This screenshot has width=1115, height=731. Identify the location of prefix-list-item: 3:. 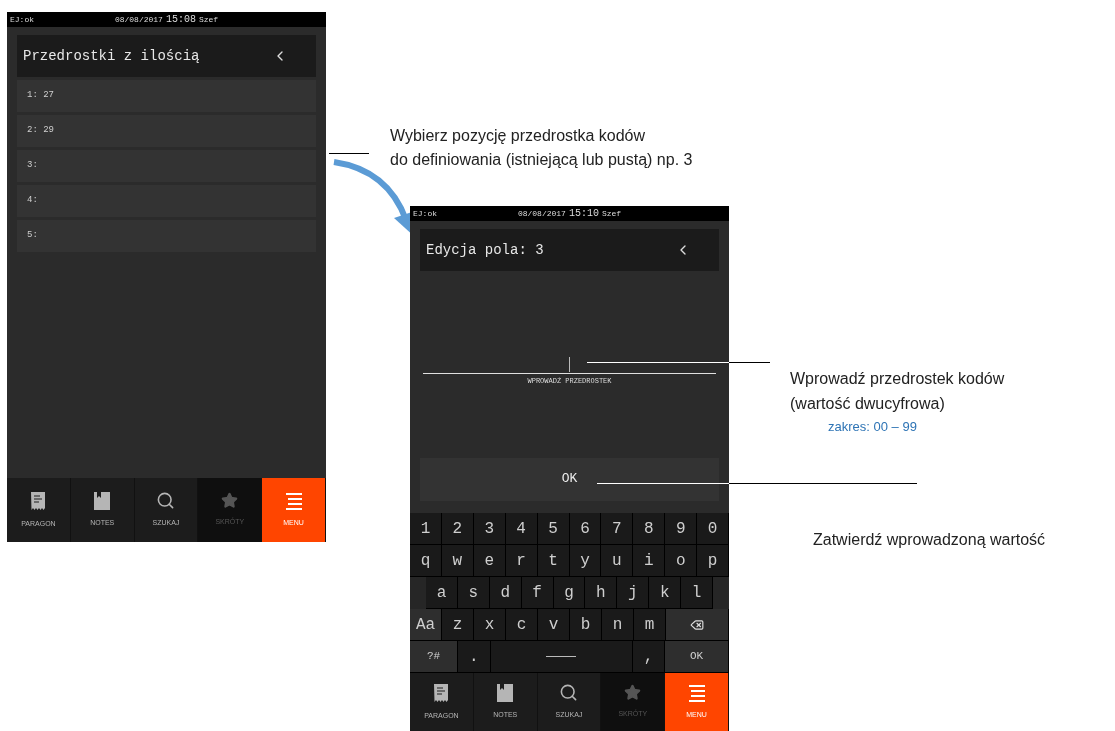
(166, 166).